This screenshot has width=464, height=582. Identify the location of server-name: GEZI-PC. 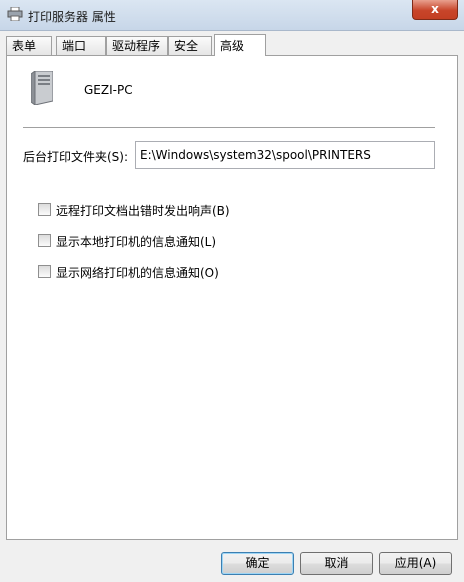
(108, 90).